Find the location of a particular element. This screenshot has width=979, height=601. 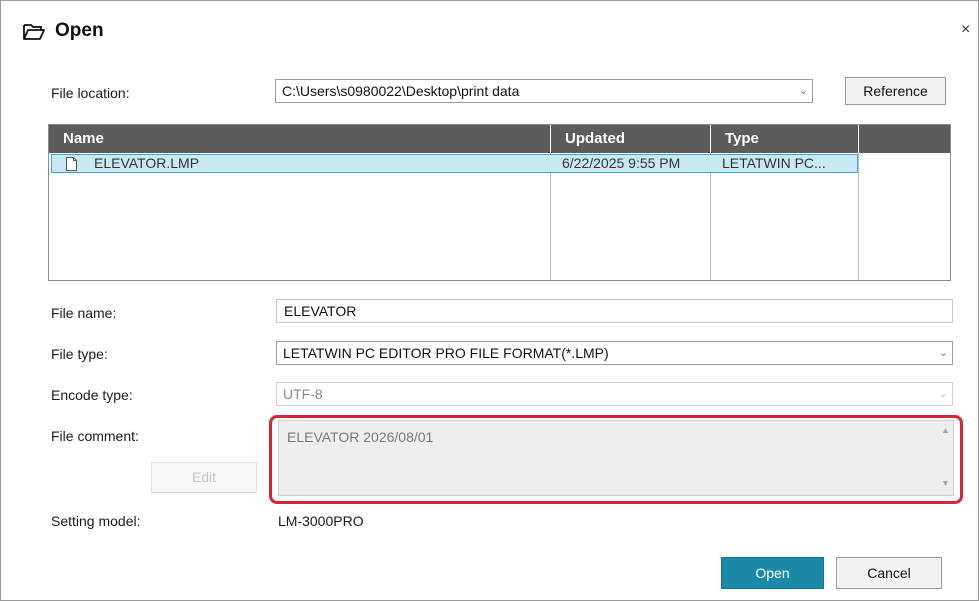

file-name-label: File name: is located at coordinates (84, 313).